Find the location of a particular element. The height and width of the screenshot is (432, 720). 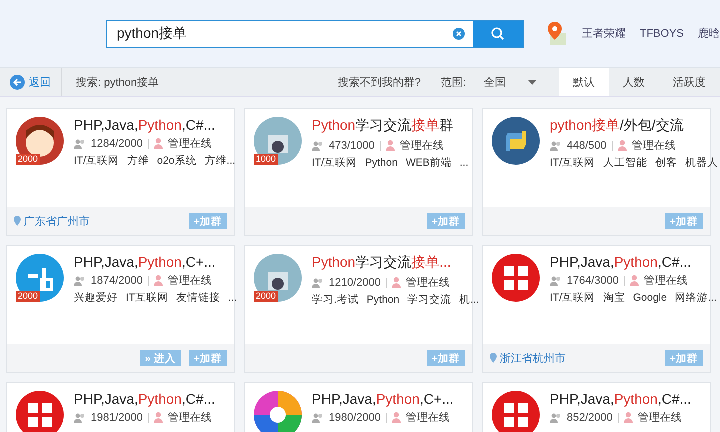

group-tag: 创客 is located at coordinates (666, 163).